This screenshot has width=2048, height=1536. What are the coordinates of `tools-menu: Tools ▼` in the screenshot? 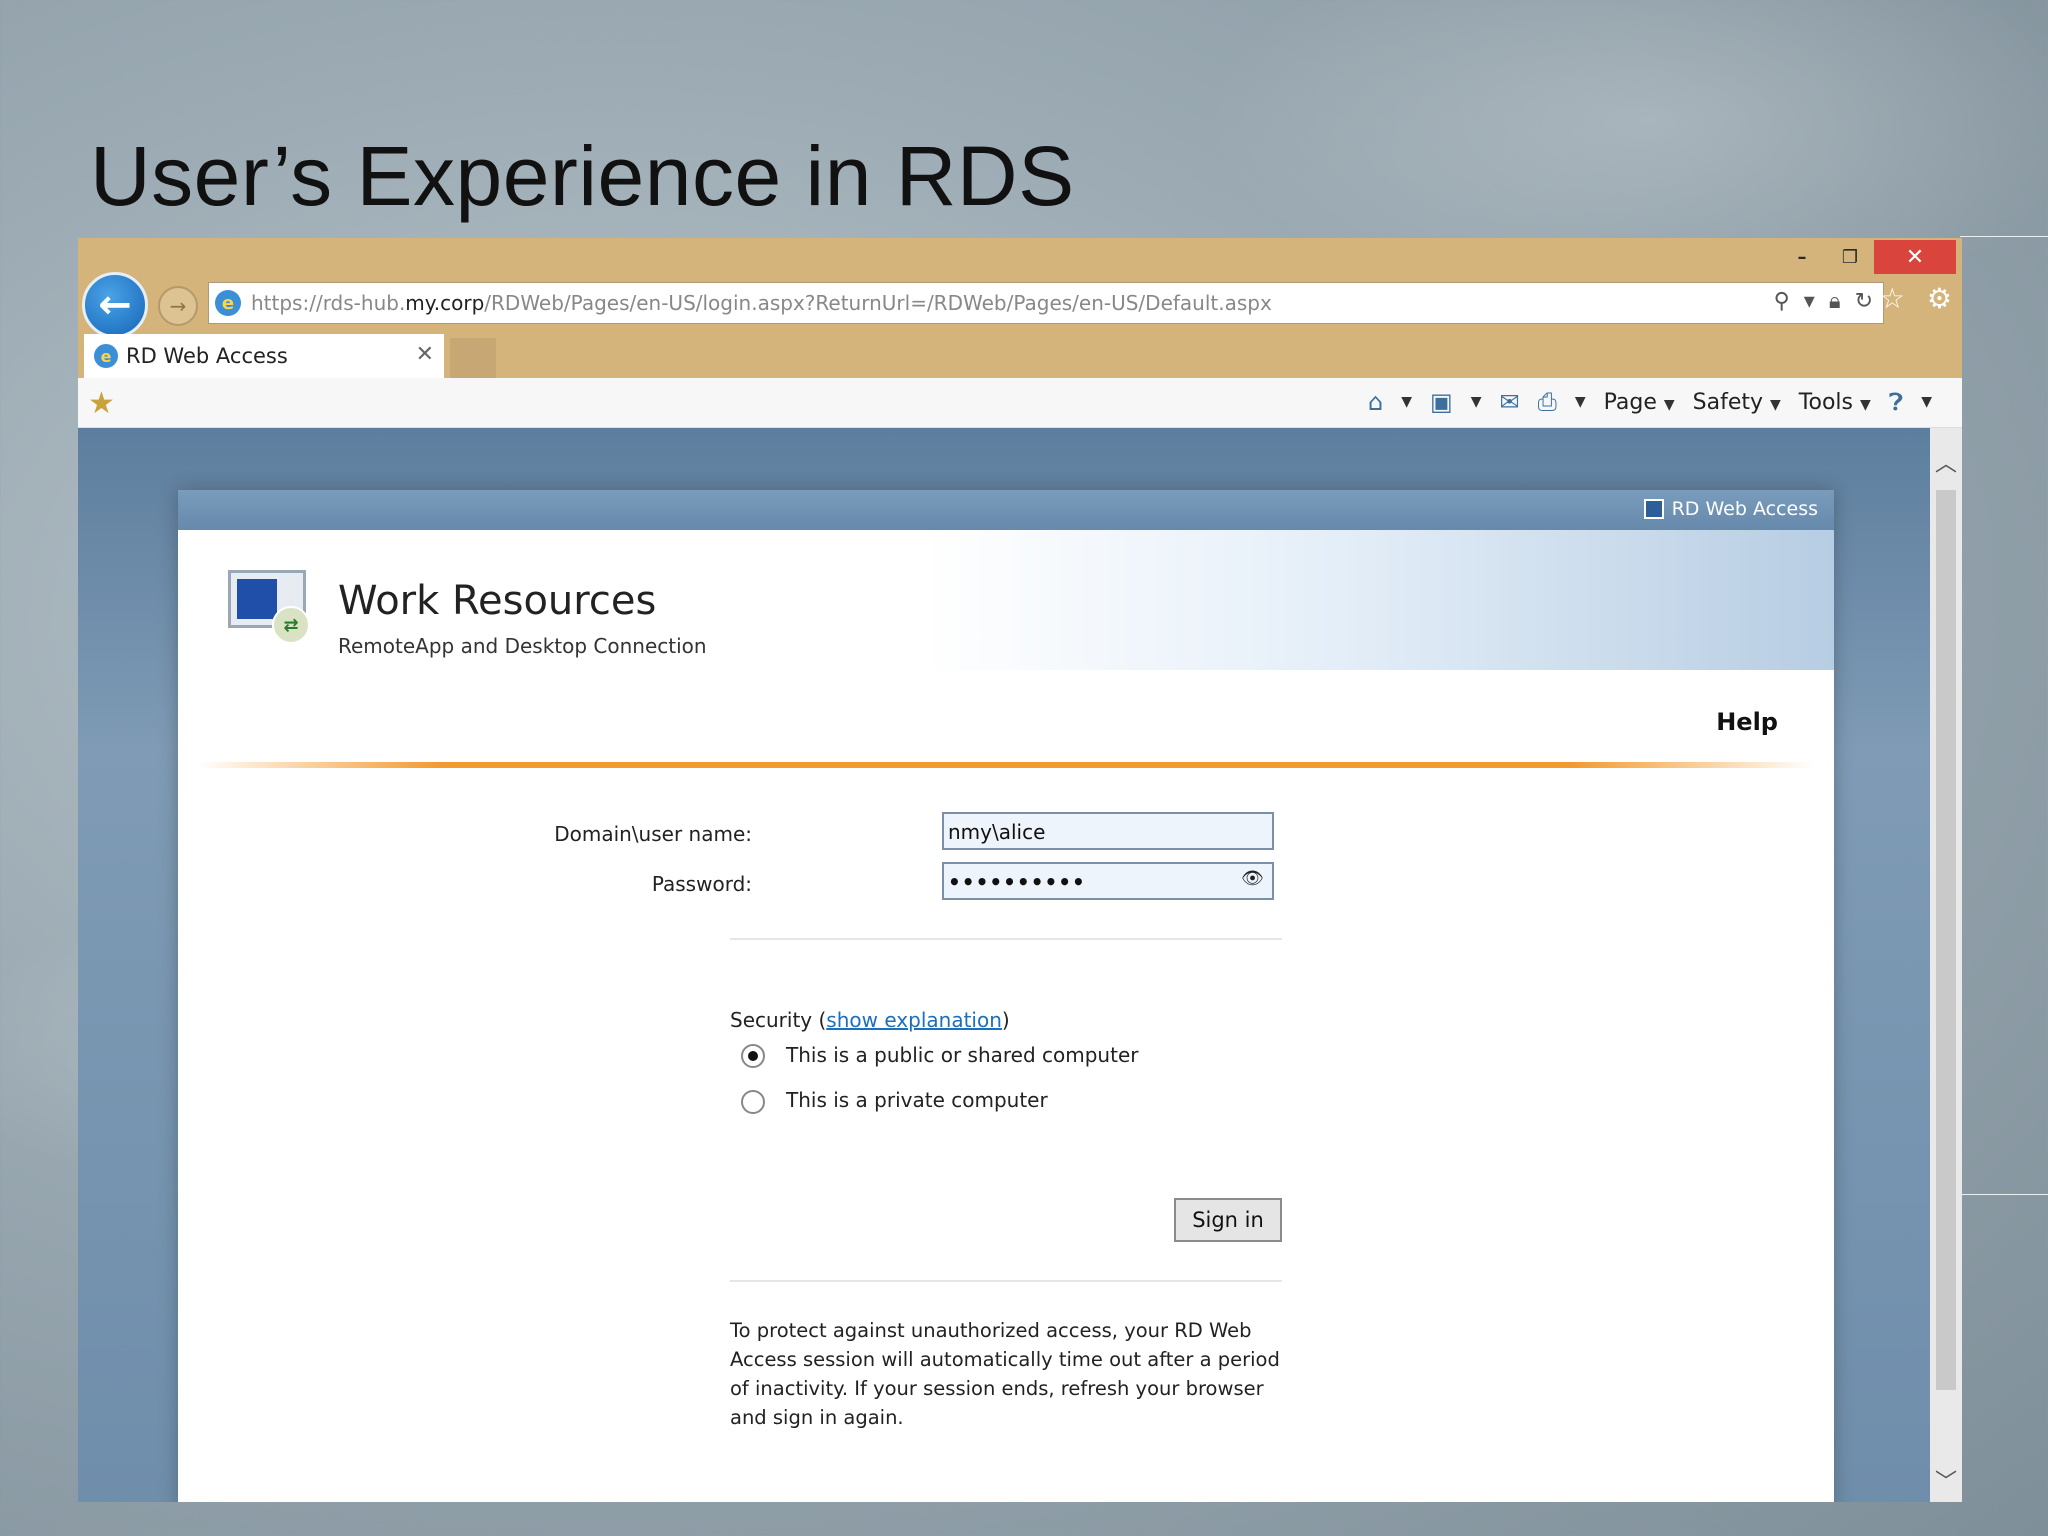 It's located at (1835, 402).